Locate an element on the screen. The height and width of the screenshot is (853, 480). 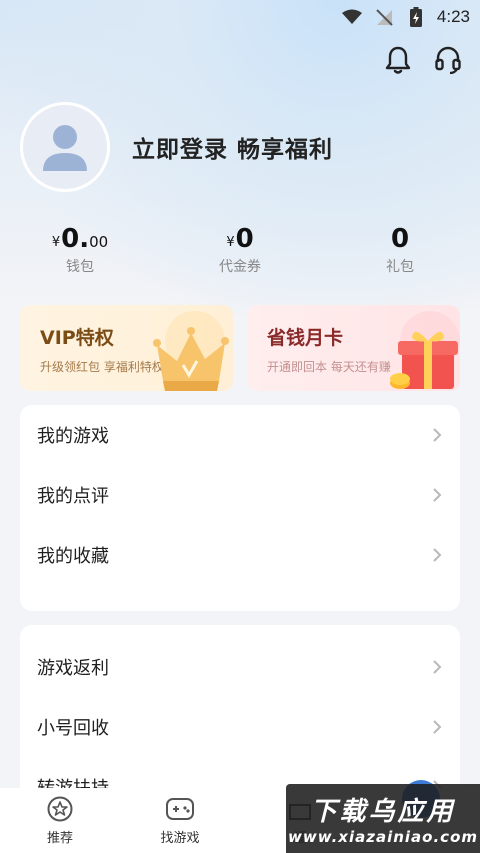
notification-bell-icon is located at coordinates (398, 60).